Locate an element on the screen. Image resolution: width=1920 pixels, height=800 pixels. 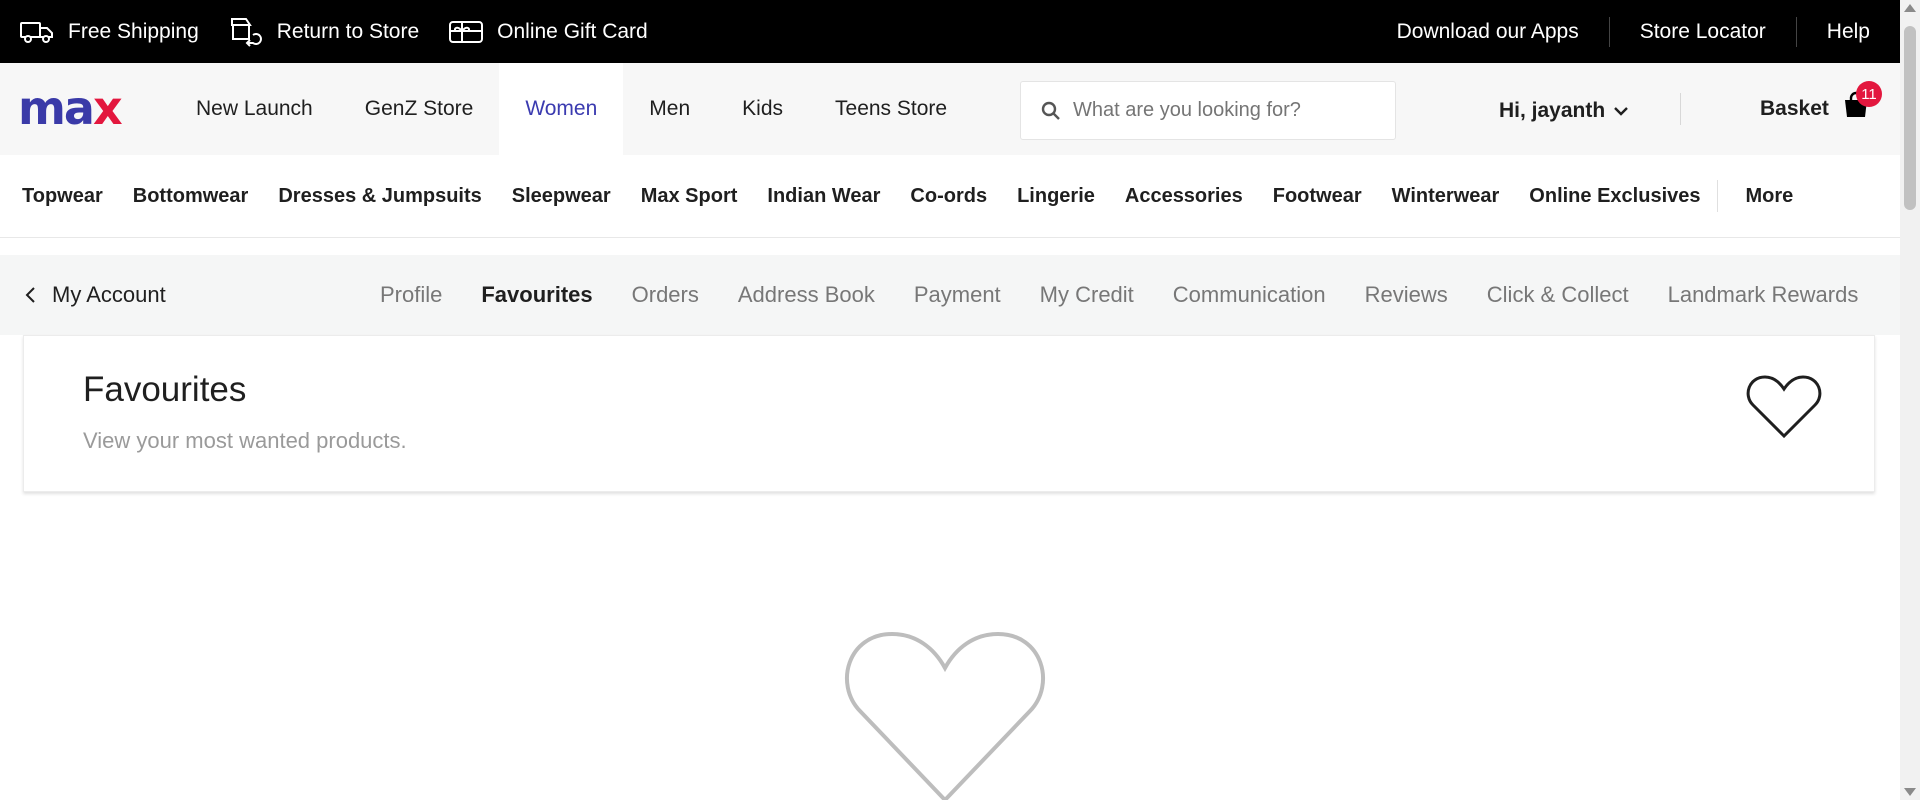
category-max-sport: Max Sport is located at coordinates (689, 196).